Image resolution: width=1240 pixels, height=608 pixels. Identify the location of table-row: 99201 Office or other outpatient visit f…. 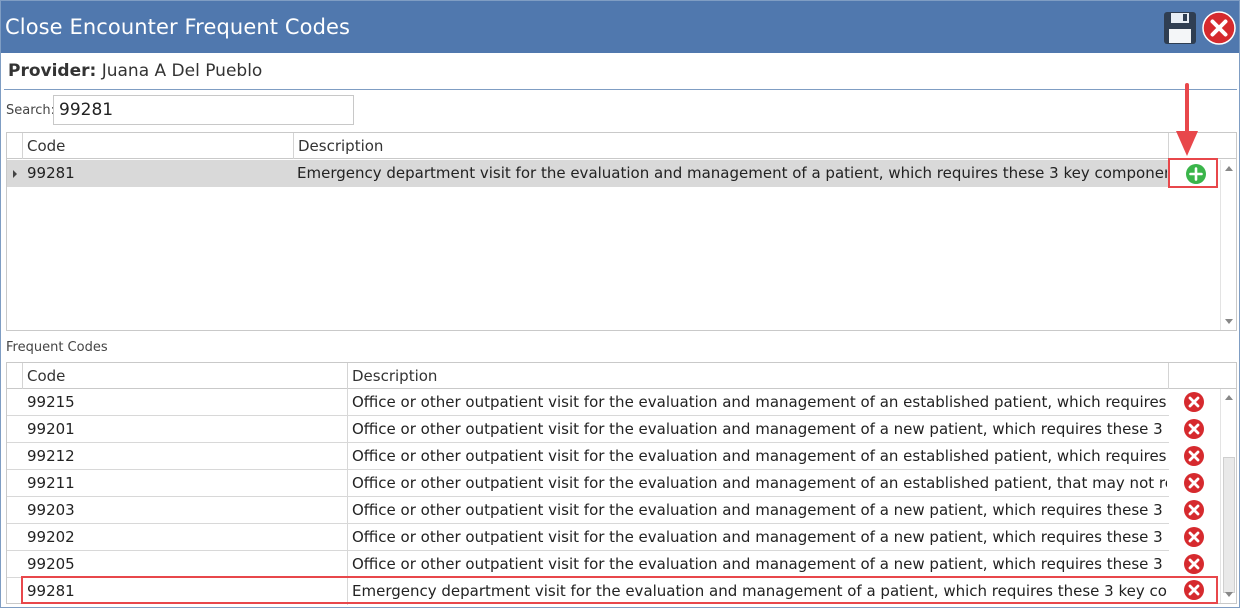
(588, 429).